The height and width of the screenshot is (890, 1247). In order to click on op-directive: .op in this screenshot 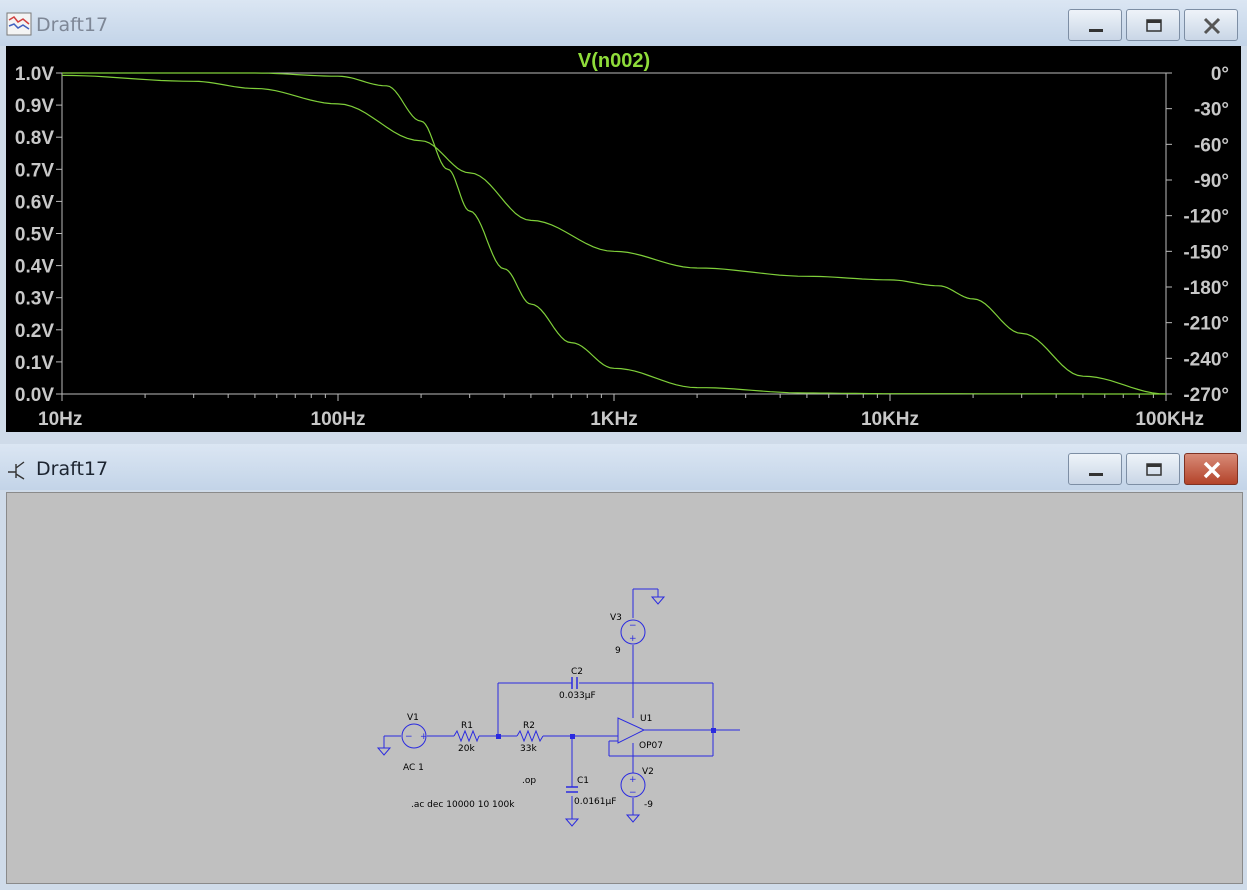, I will do `click(529, 781)`.